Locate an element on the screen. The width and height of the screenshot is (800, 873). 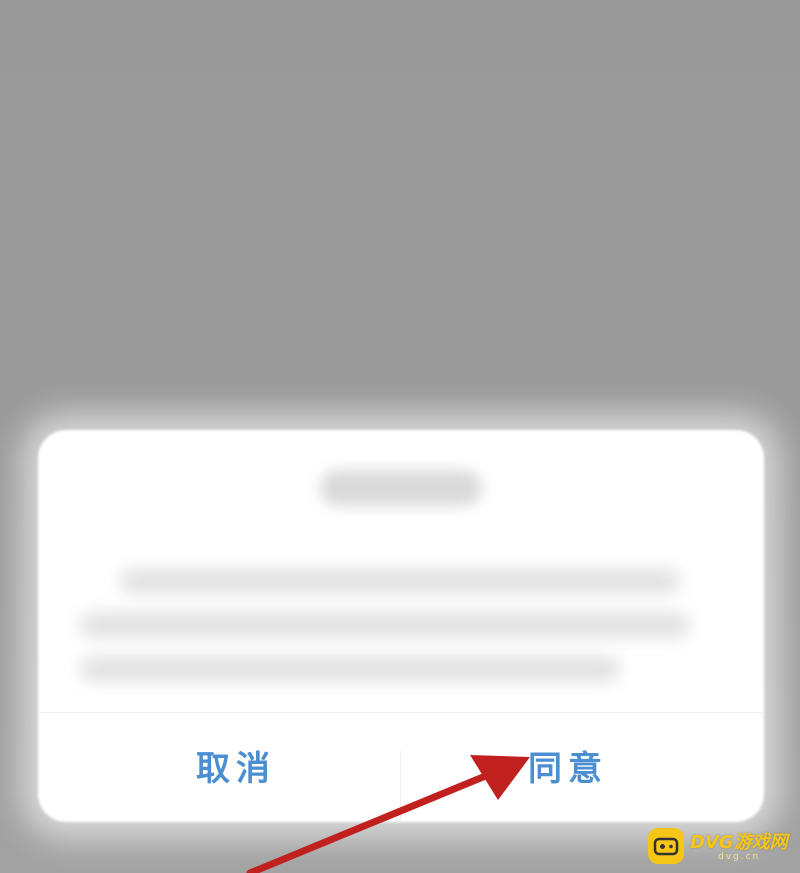
dialog-title-blurred is located at coordinates (401, 488).